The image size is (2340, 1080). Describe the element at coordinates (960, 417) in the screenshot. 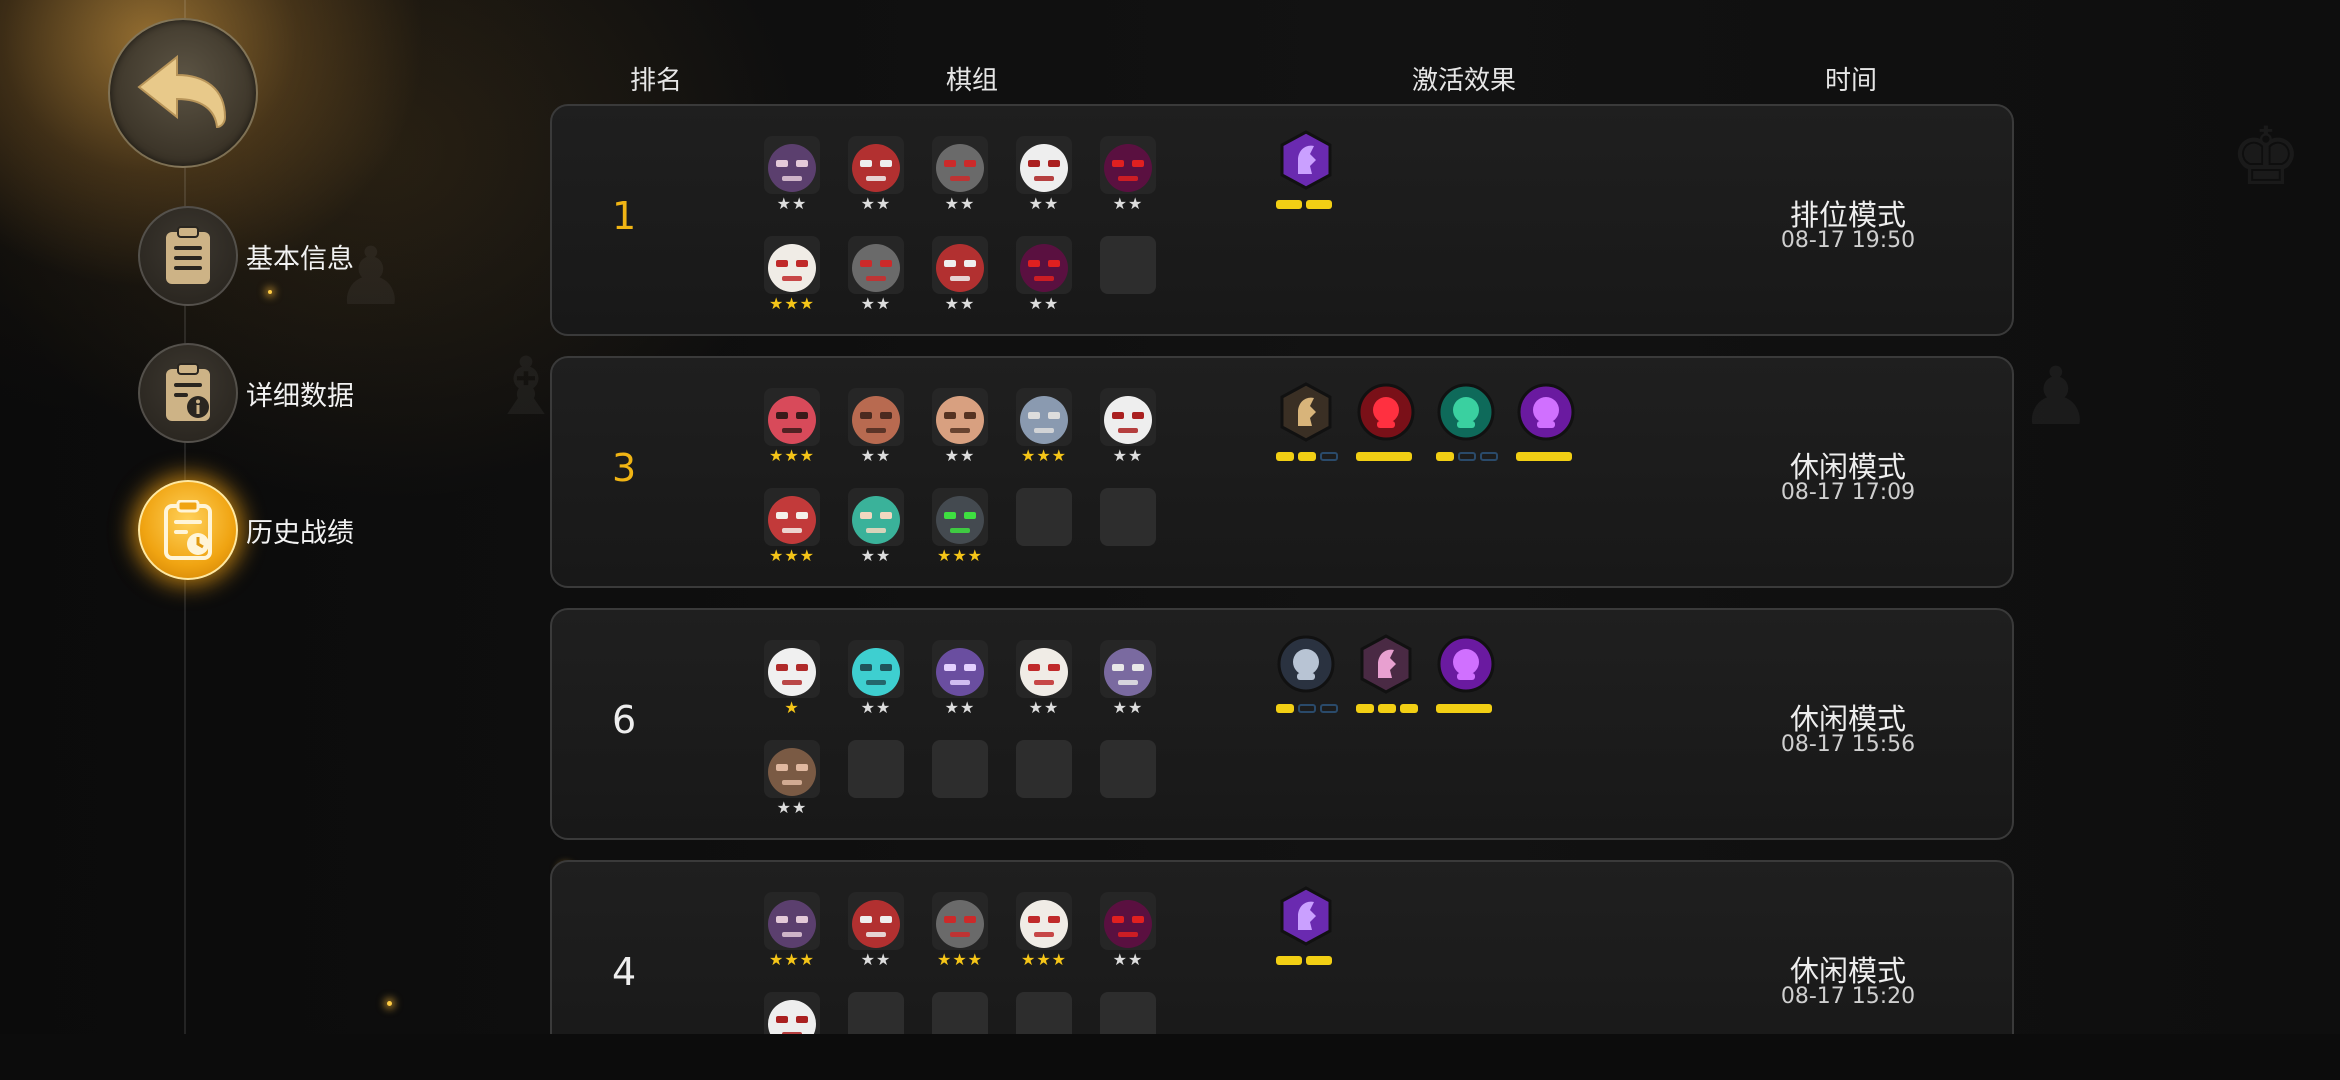

I see `goggle-brute-icon` at that location.